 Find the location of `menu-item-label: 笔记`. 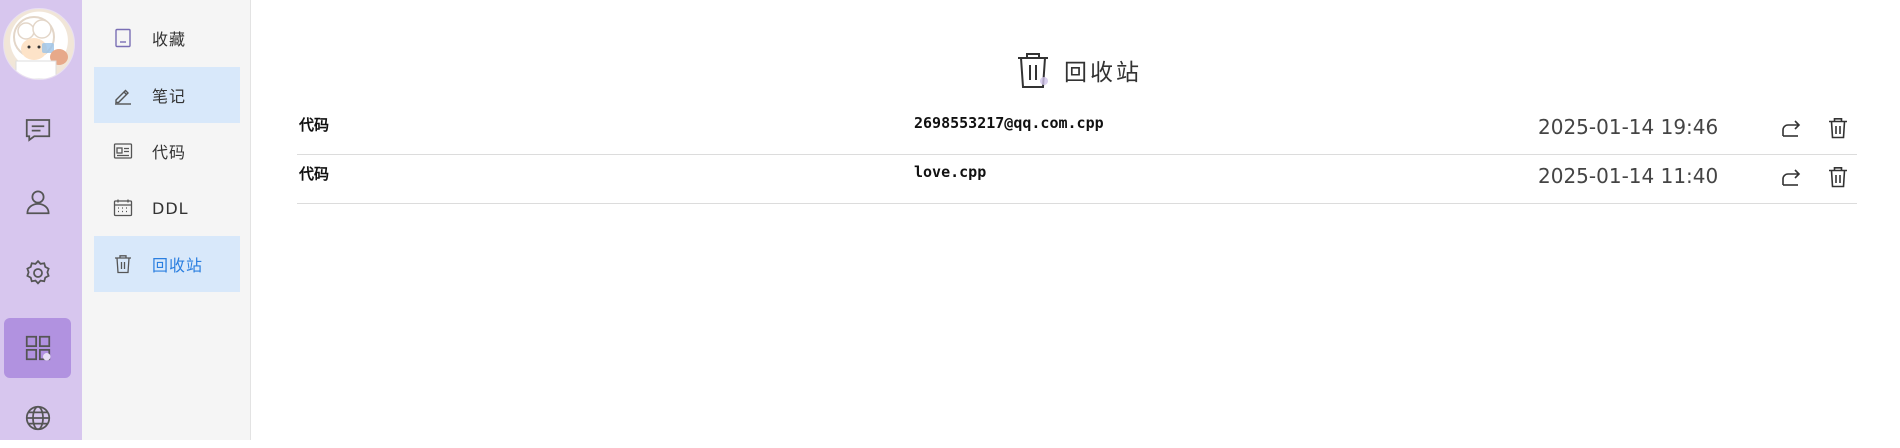

menu-item-label: 笔记 is located at coordinates (169, 96).